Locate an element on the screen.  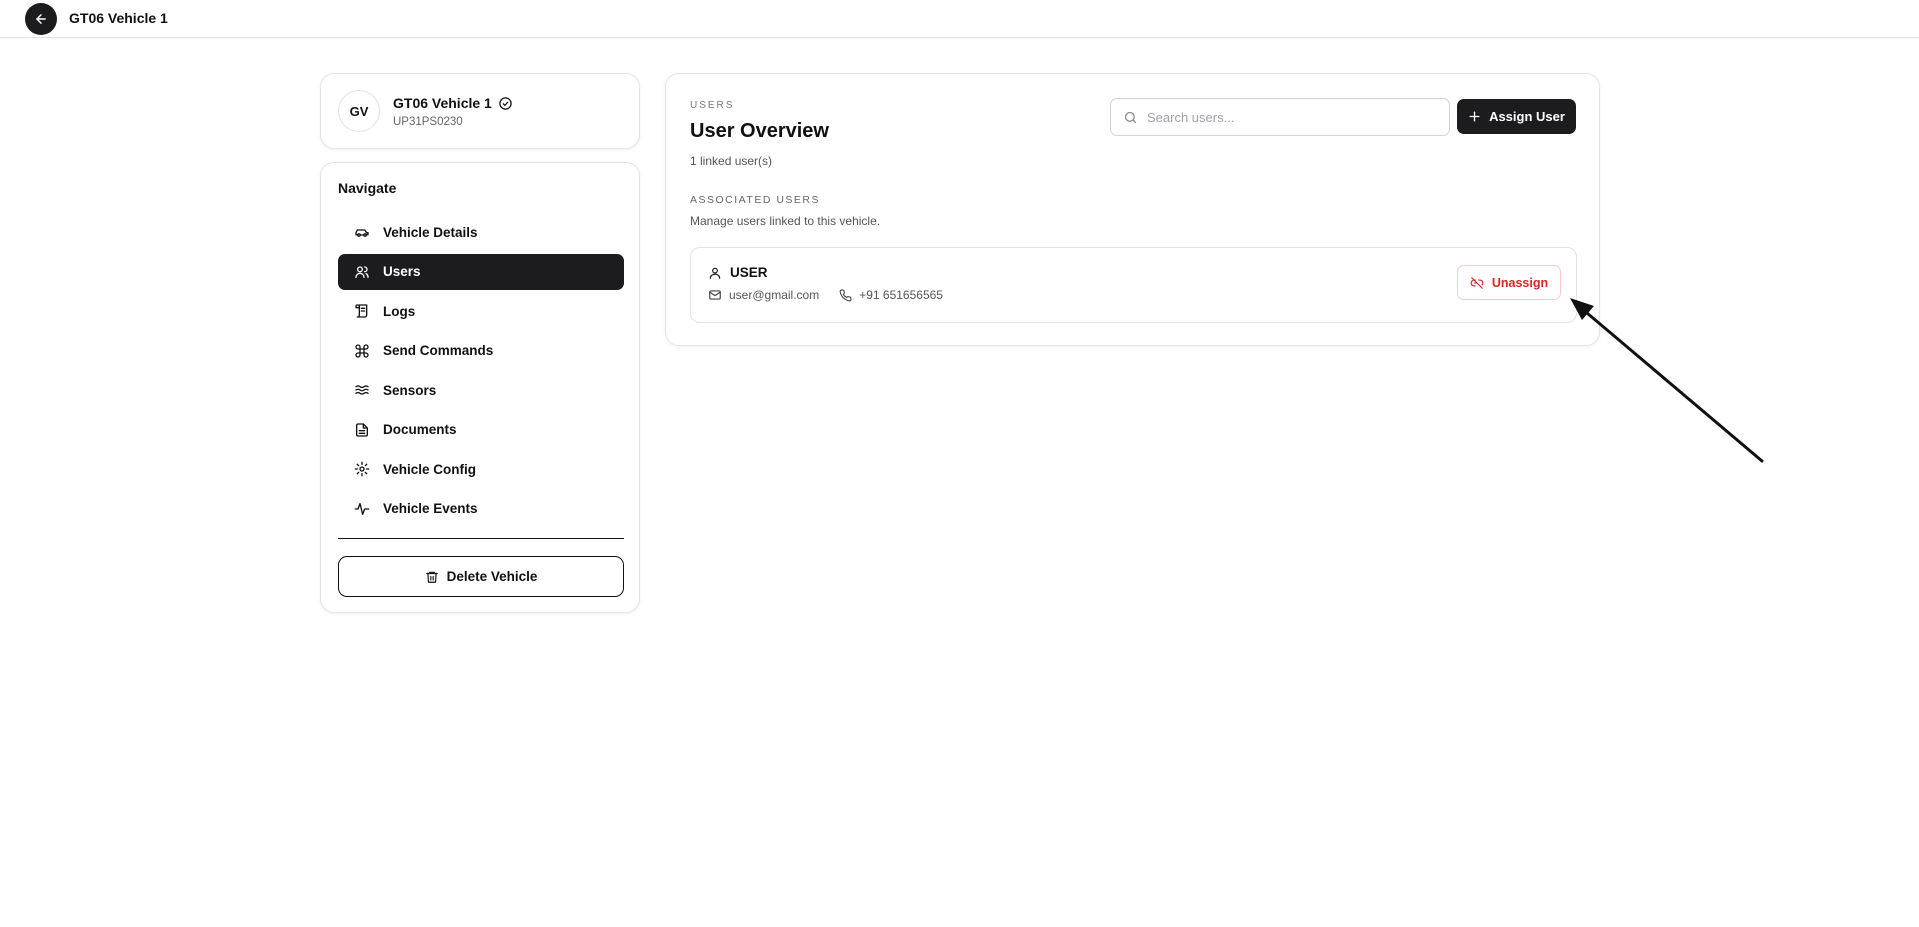
nav-item-label: Vehicle Events is located at coordinates (430, 508).